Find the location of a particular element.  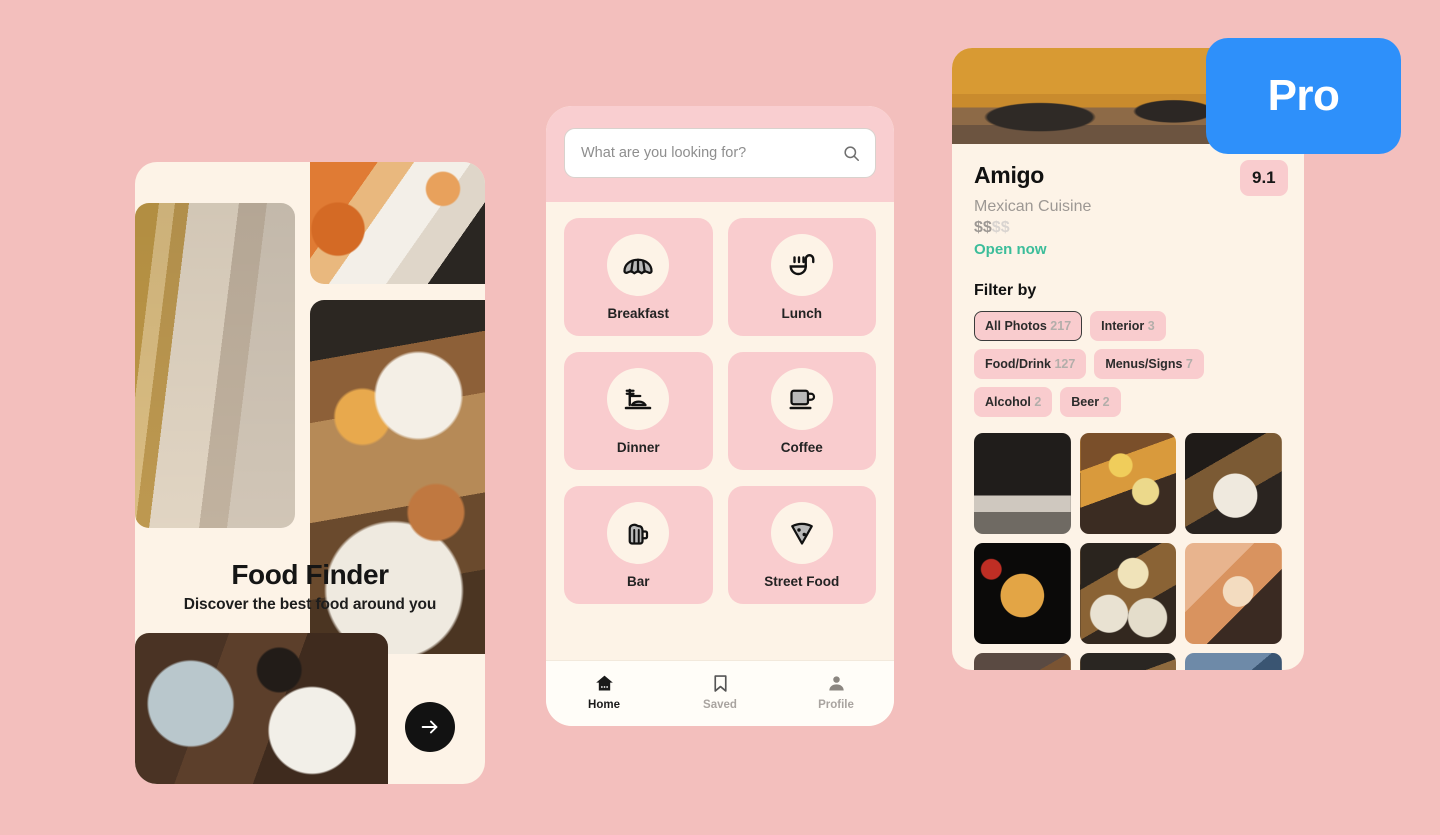

category-street-food: Street Food is located at coordinates (801, 545).